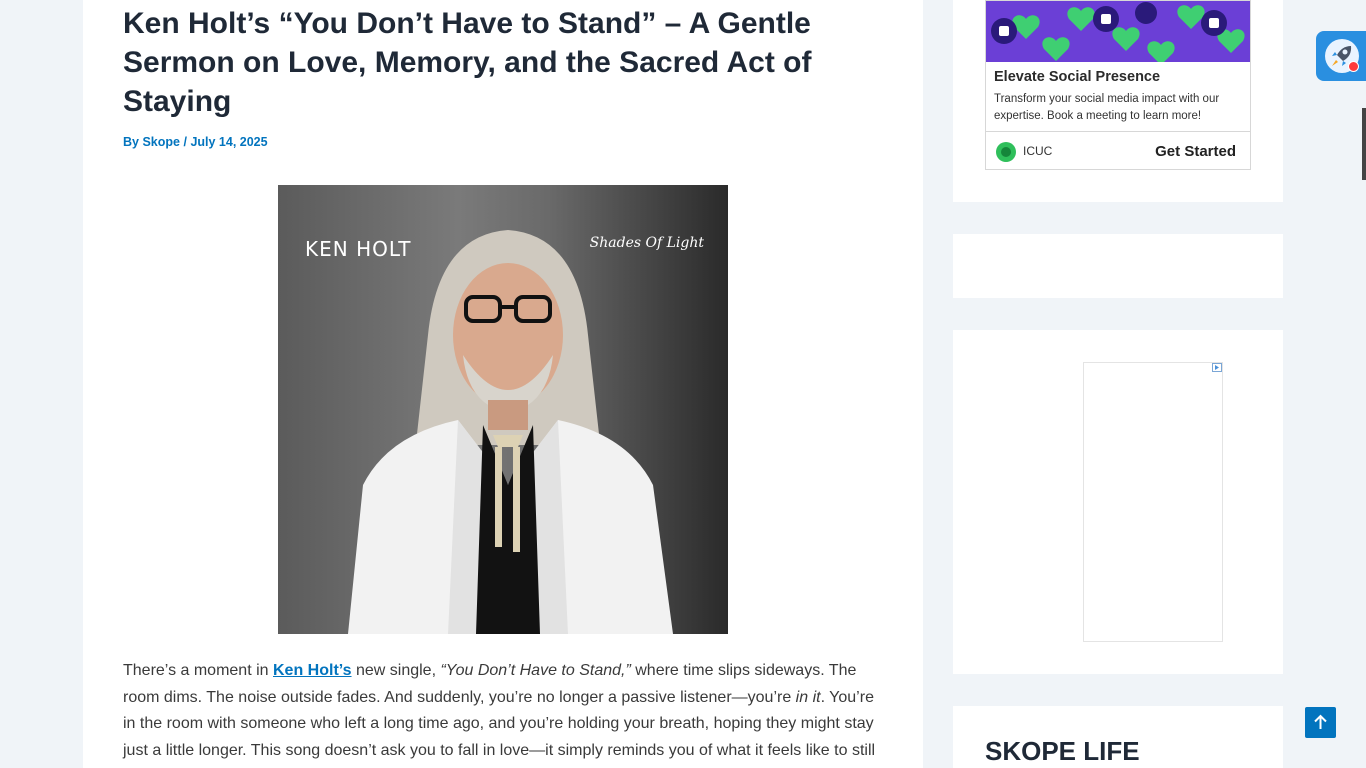 The image size is (1366, 768). I want to click on by-label: By, so click(131, 142).